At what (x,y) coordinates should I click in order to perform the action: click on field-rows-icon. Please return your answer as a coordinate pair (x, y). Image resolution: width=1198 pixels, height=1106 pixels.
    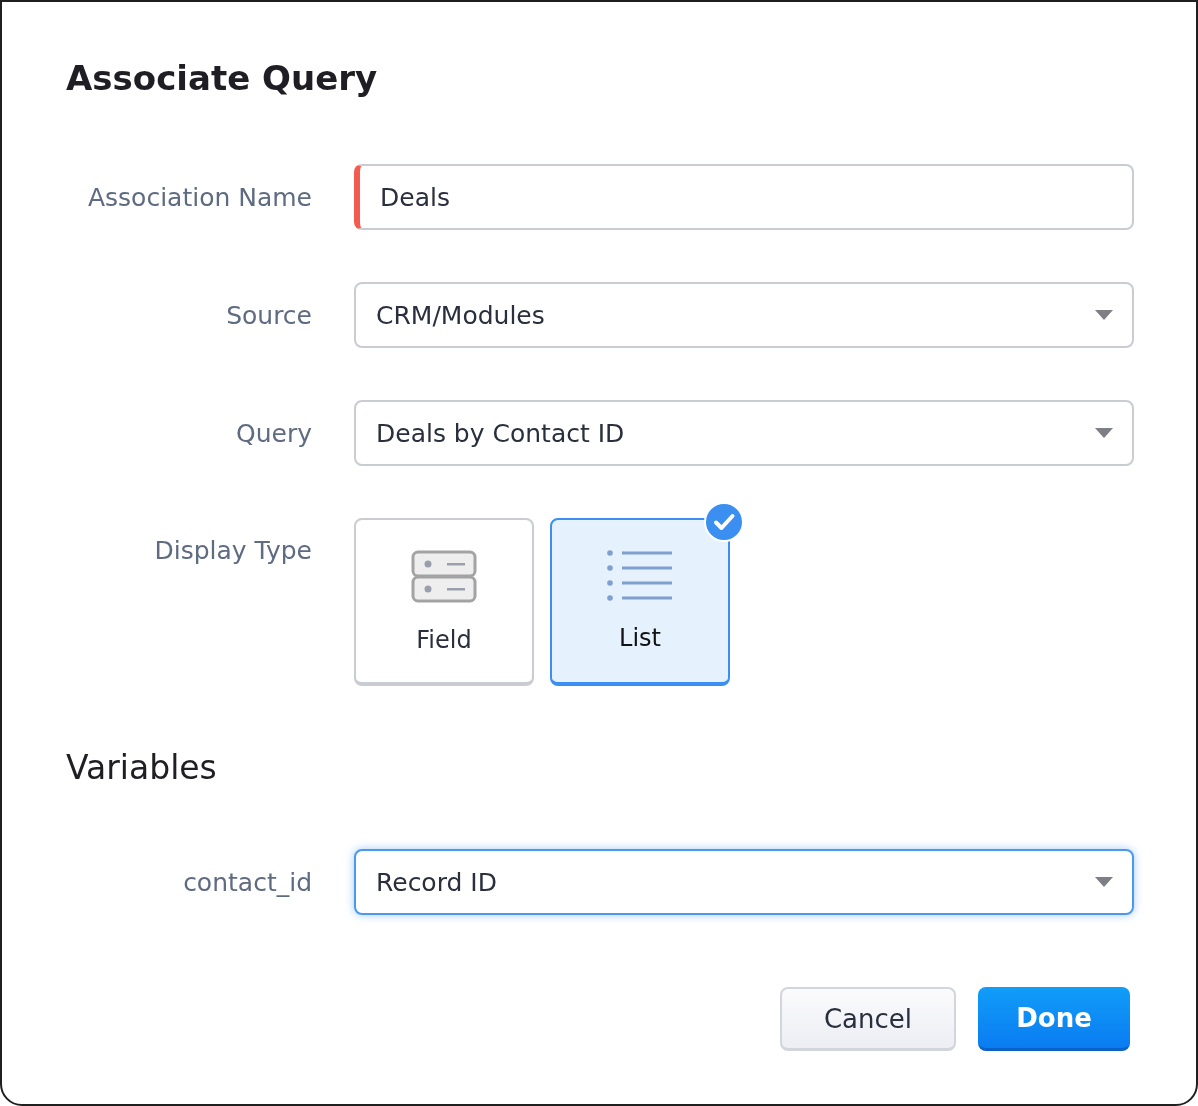
    Looking at the image, I should click on (444, 577).